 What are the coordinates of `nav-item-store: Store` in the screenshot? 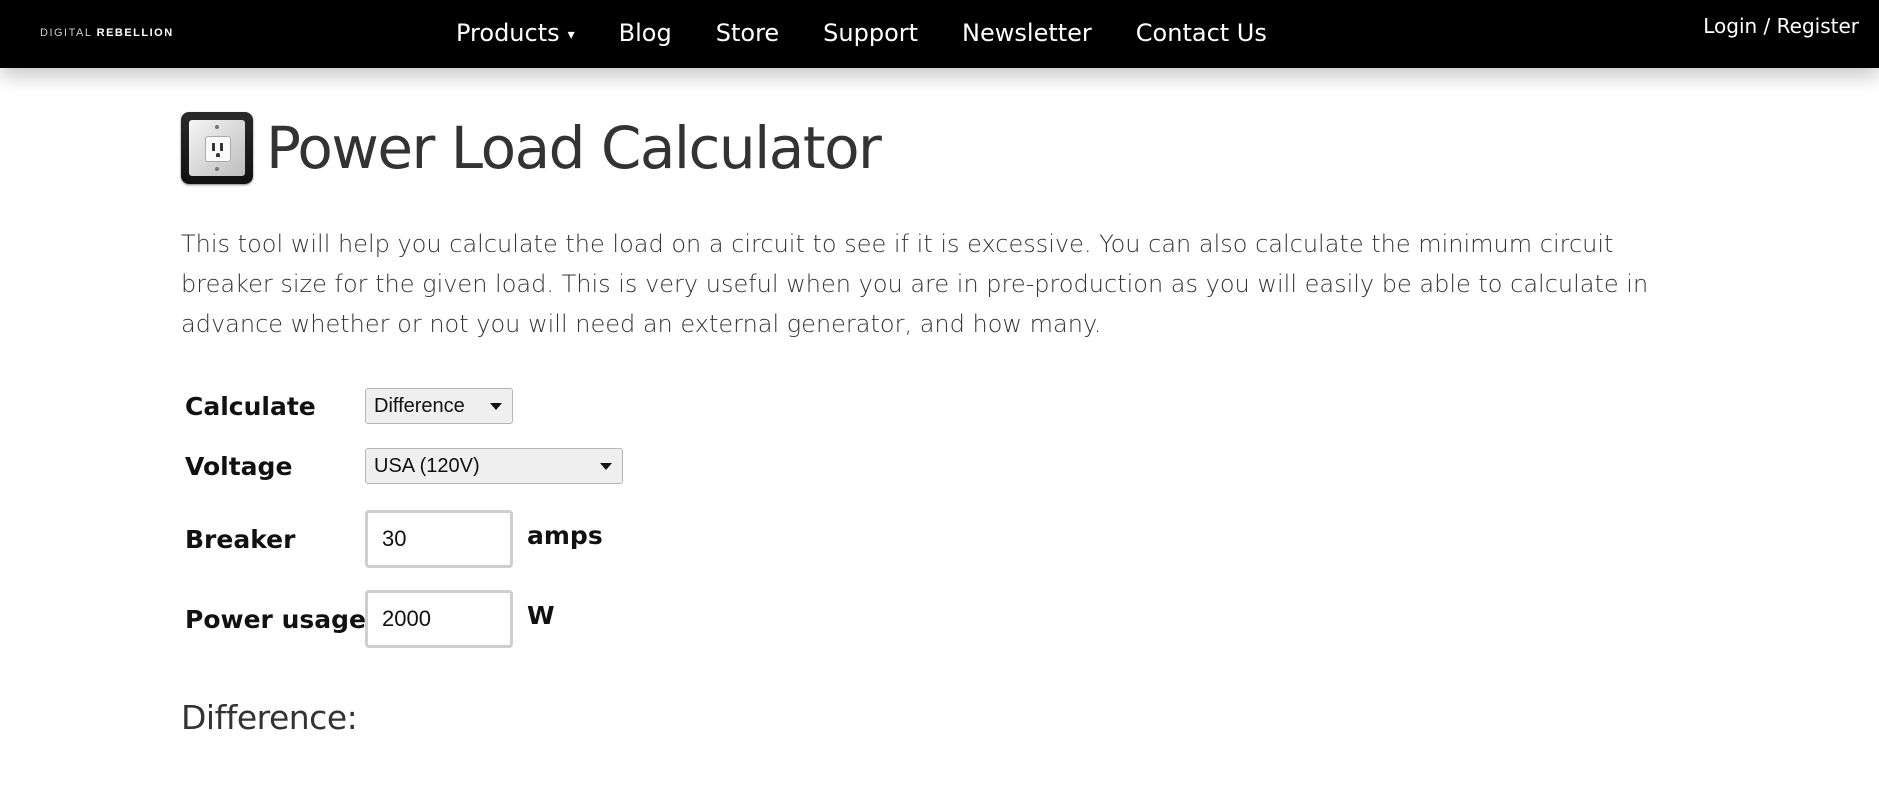 It's located at (747, 34).